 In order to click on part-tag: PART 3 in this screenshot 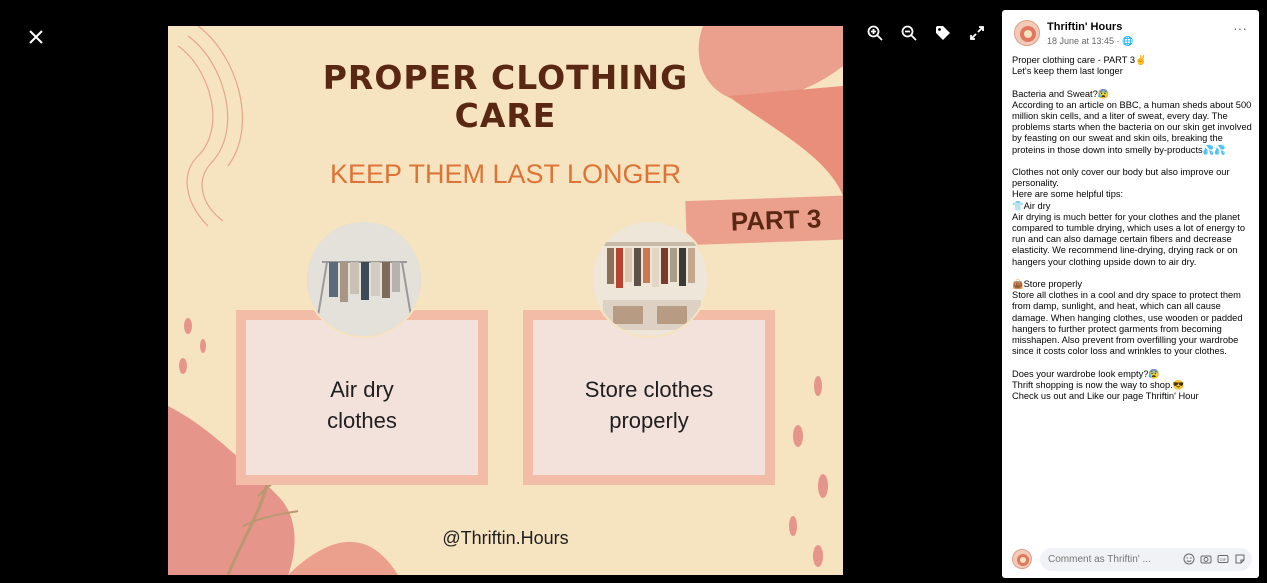, I will do `click(764, 220)`.